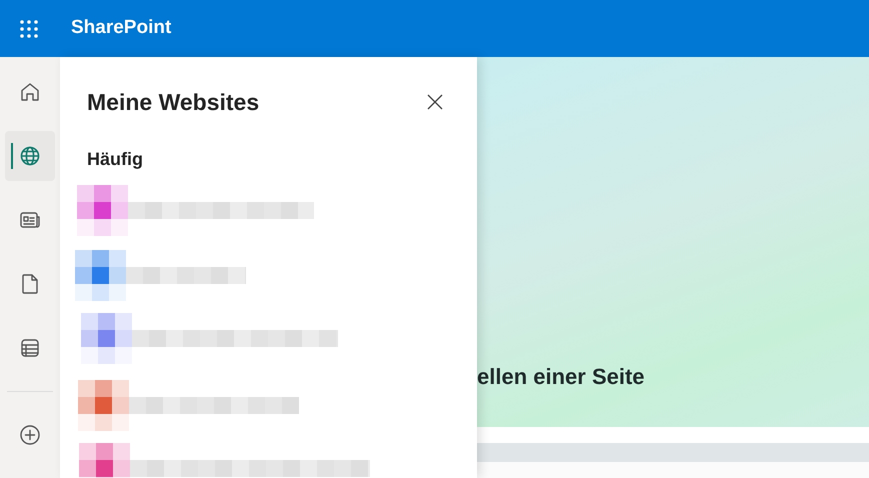 The height and width of the screenshot is (478, 869). What do you see at coordinates (30, 348) in the screenshot?
I see `list-icon` at bounding box center [30, 348].